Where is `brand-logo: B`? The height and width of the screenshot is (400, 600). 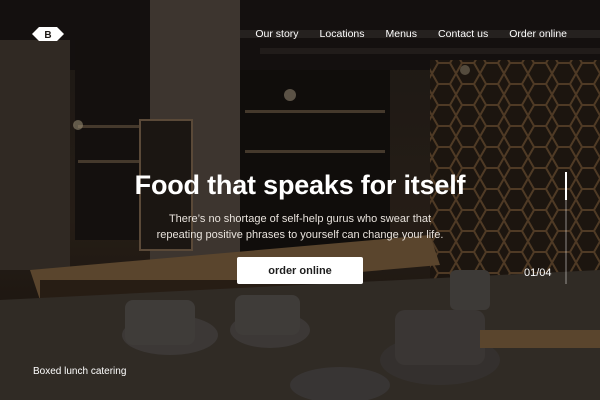
brand-logo: B is located at coordinates (48, 34).